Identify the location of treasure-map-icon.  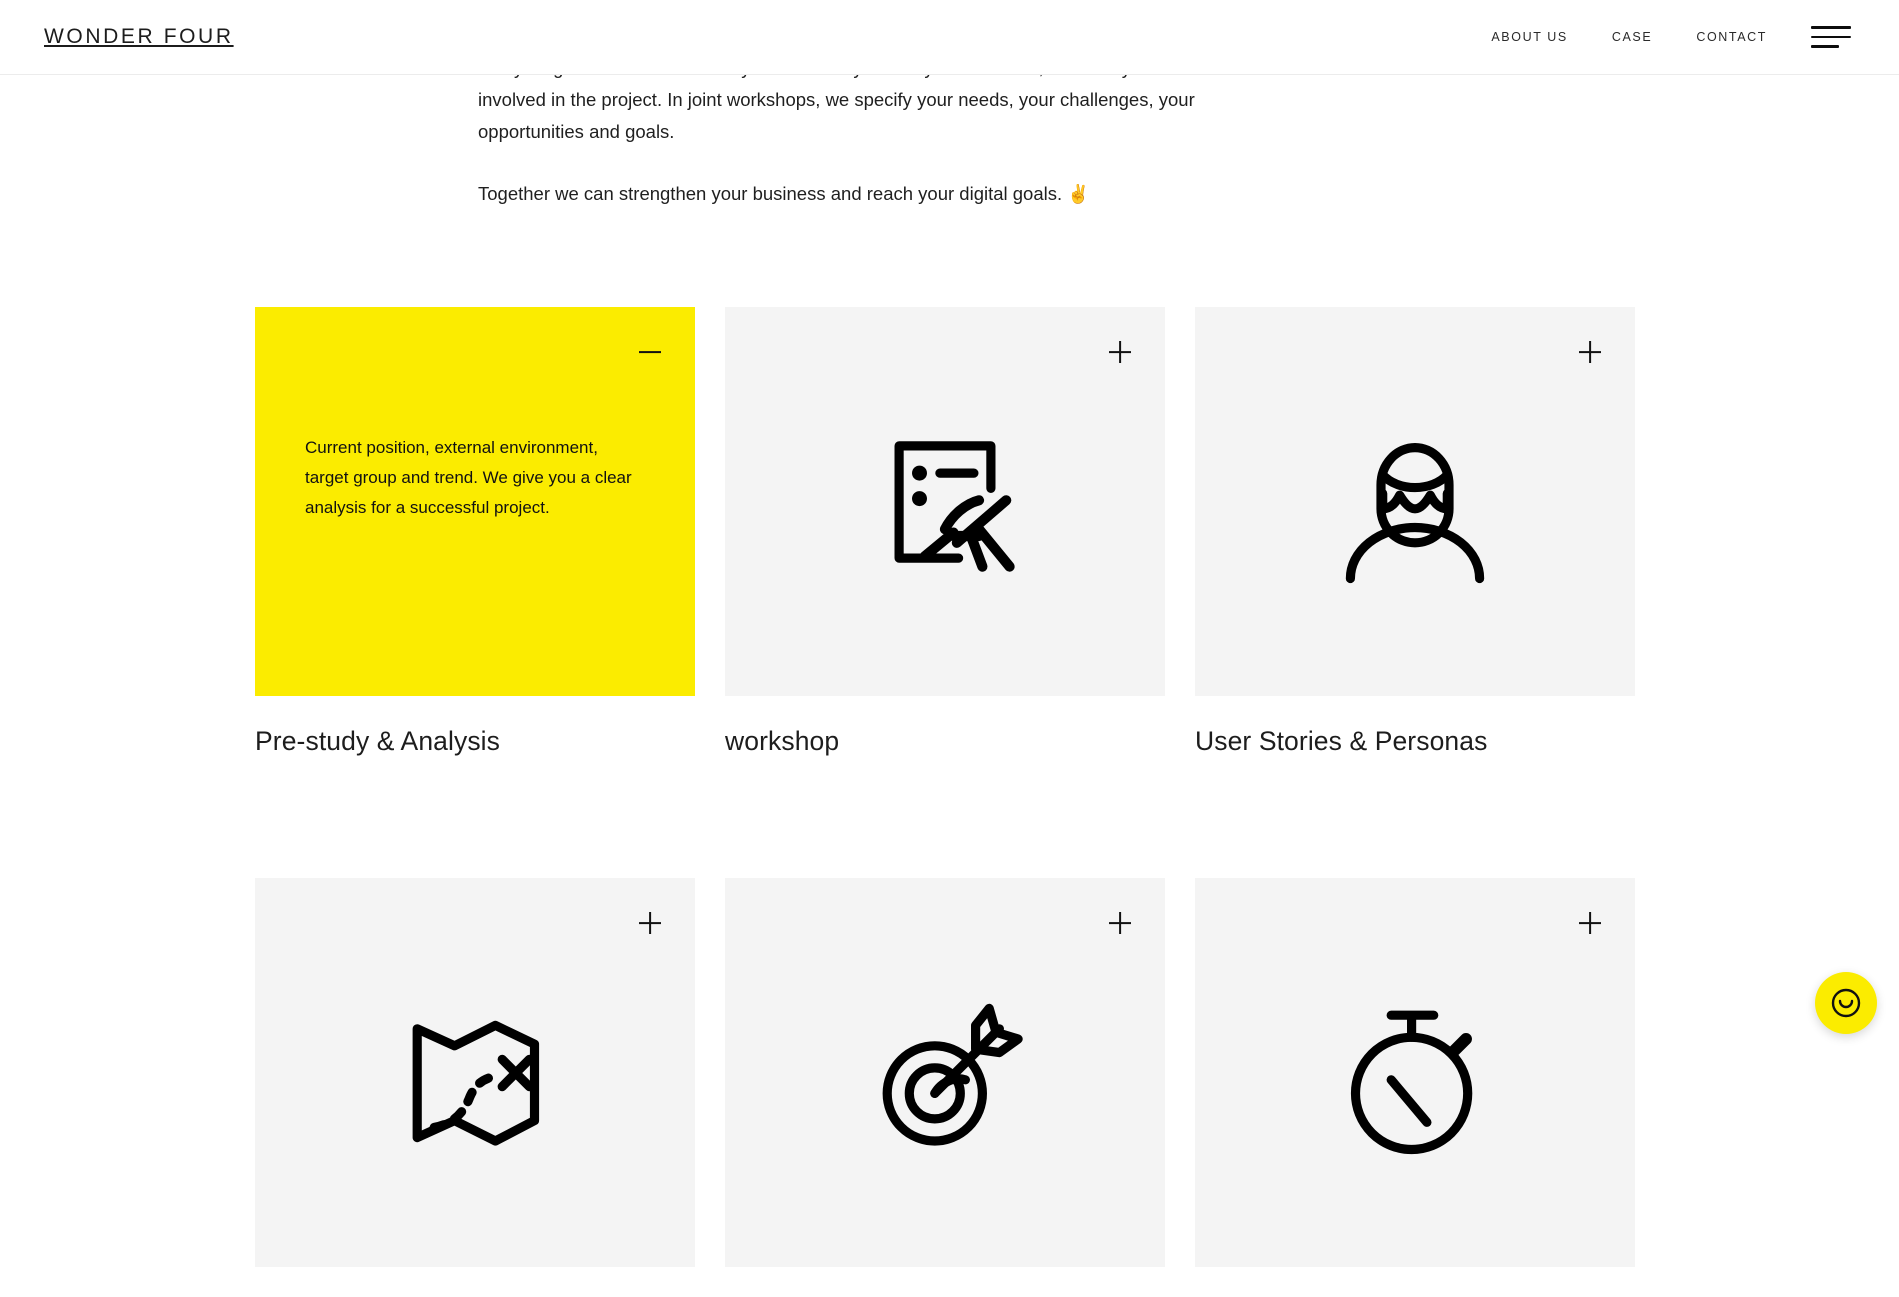
(475, 1073).